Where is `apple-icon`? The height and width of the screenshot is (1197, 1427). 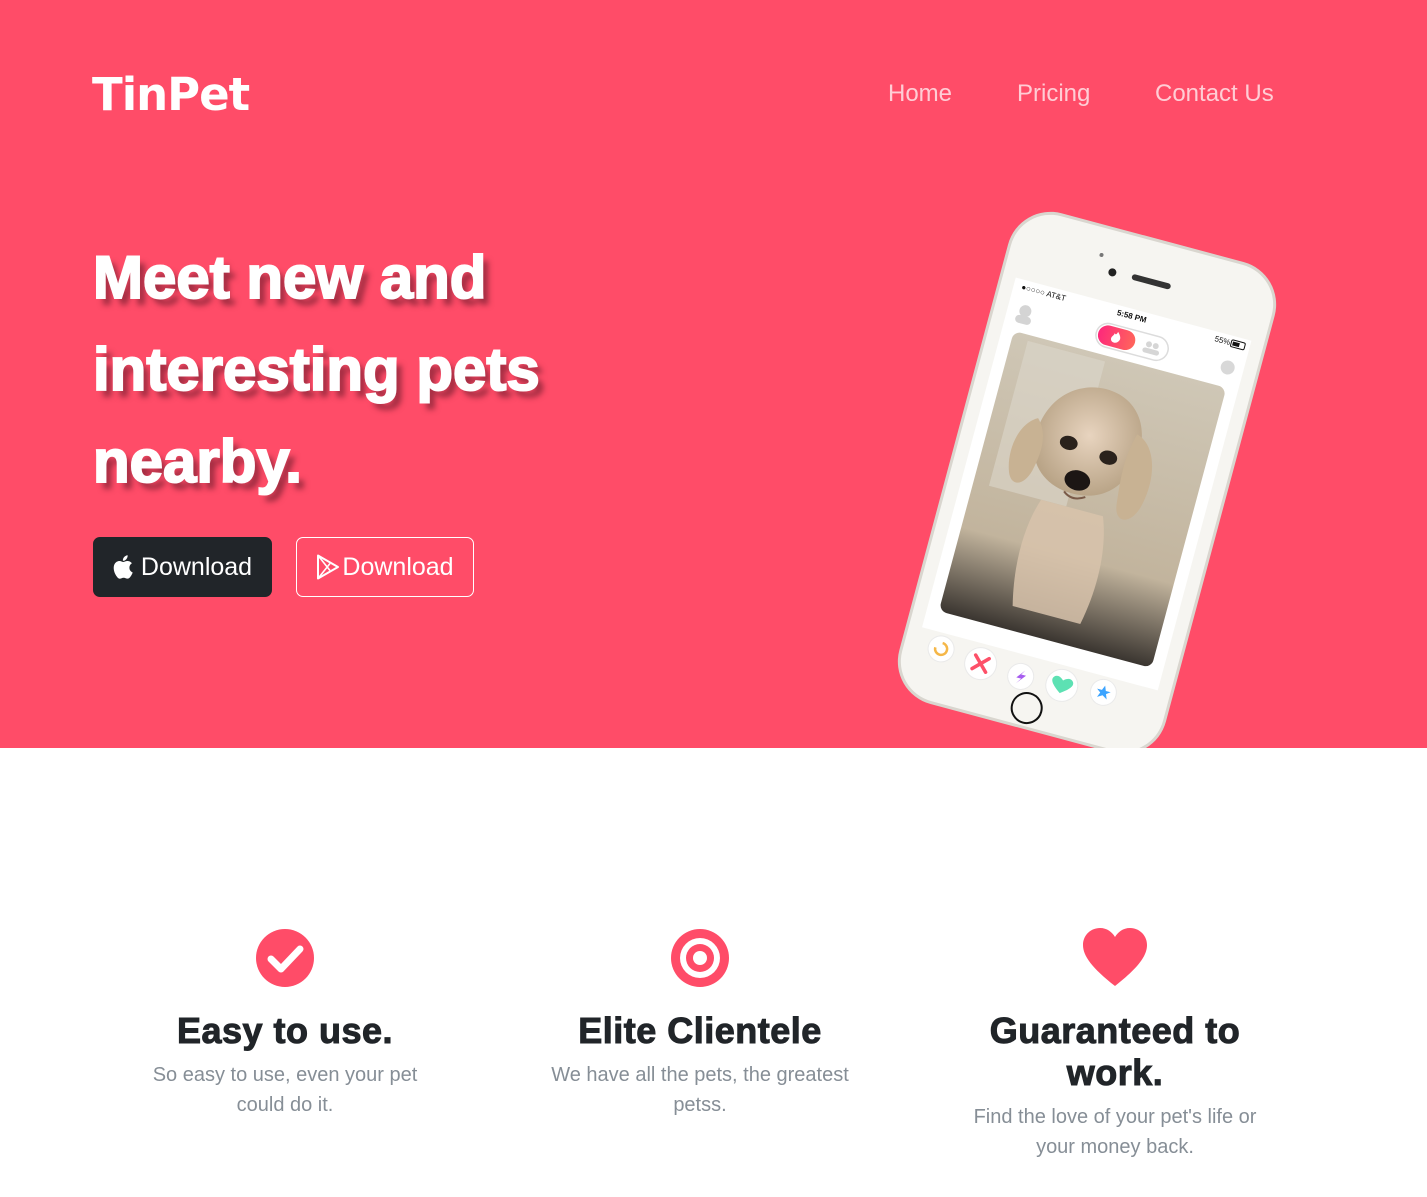 apple-icon is located at coordinates (123, 567).